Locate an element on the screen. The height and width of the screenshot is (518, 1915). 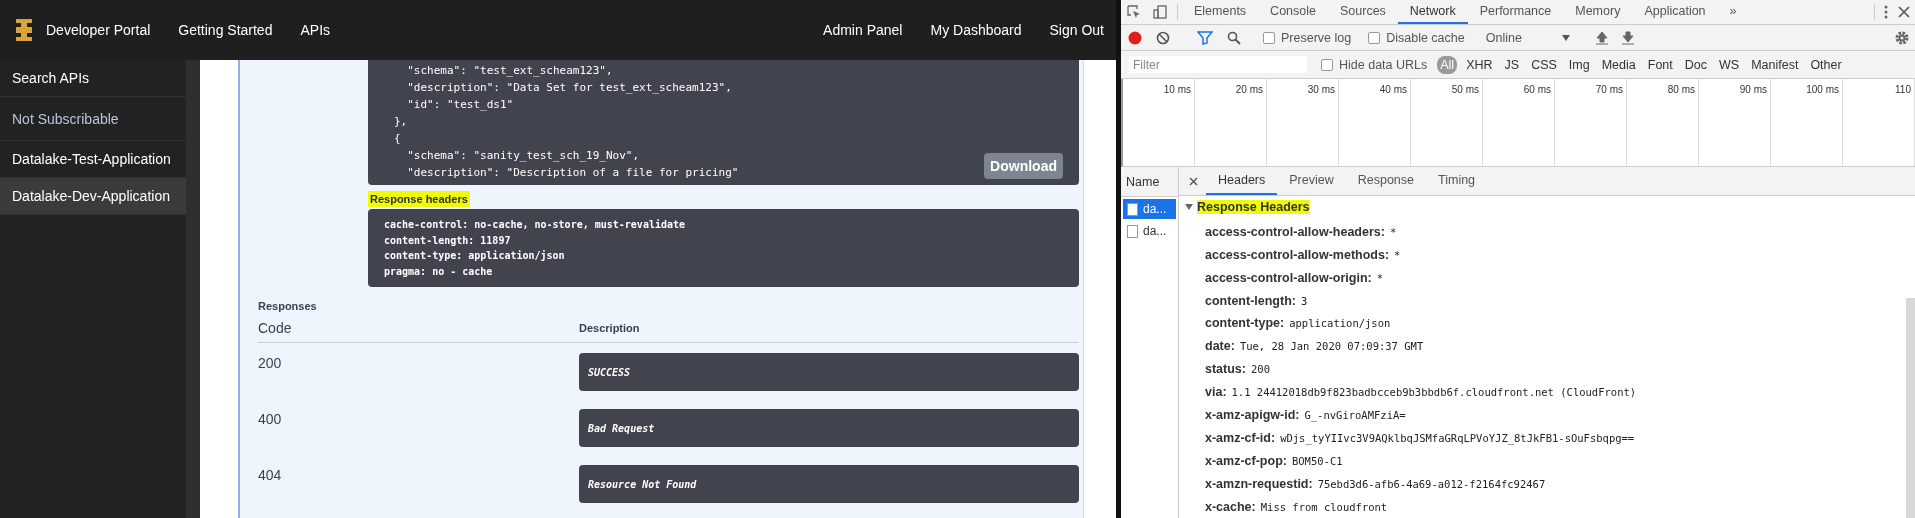
status-code: 200 is located at coordinates (270, 362).